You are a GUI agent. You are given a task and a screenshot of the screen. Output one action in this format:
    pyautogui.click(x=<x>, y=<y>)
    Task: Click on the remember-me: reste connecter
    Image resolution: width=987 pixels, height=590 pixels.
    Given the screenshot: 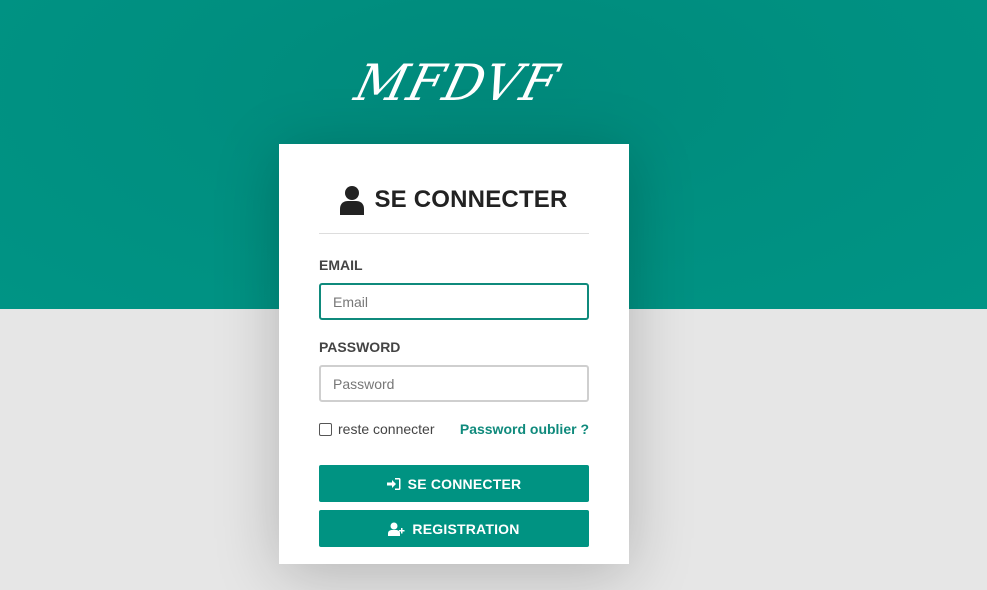 What is the action you would take?
    pyautogui.click(x=377, y=429)
    